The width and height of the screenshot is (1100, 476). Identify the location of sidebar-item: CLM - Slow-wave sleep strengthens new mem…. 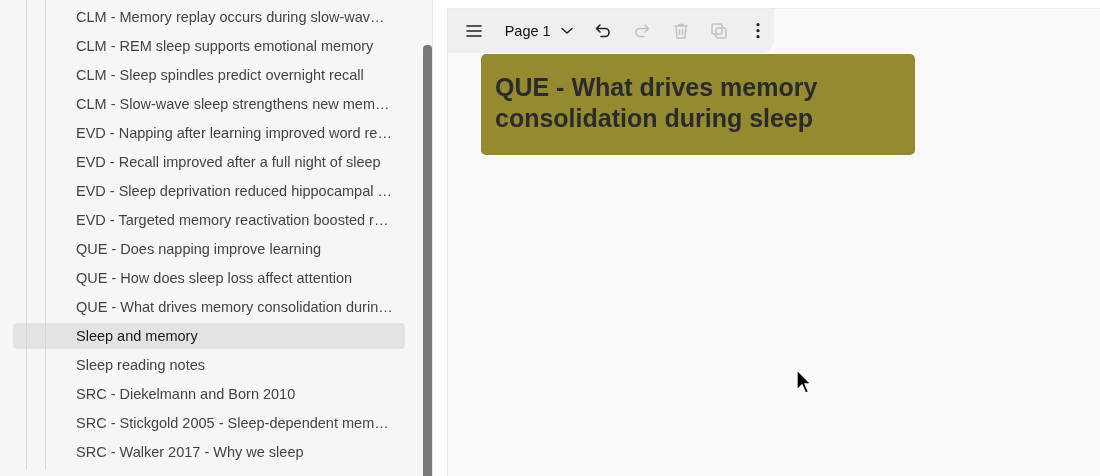
(209, 104).